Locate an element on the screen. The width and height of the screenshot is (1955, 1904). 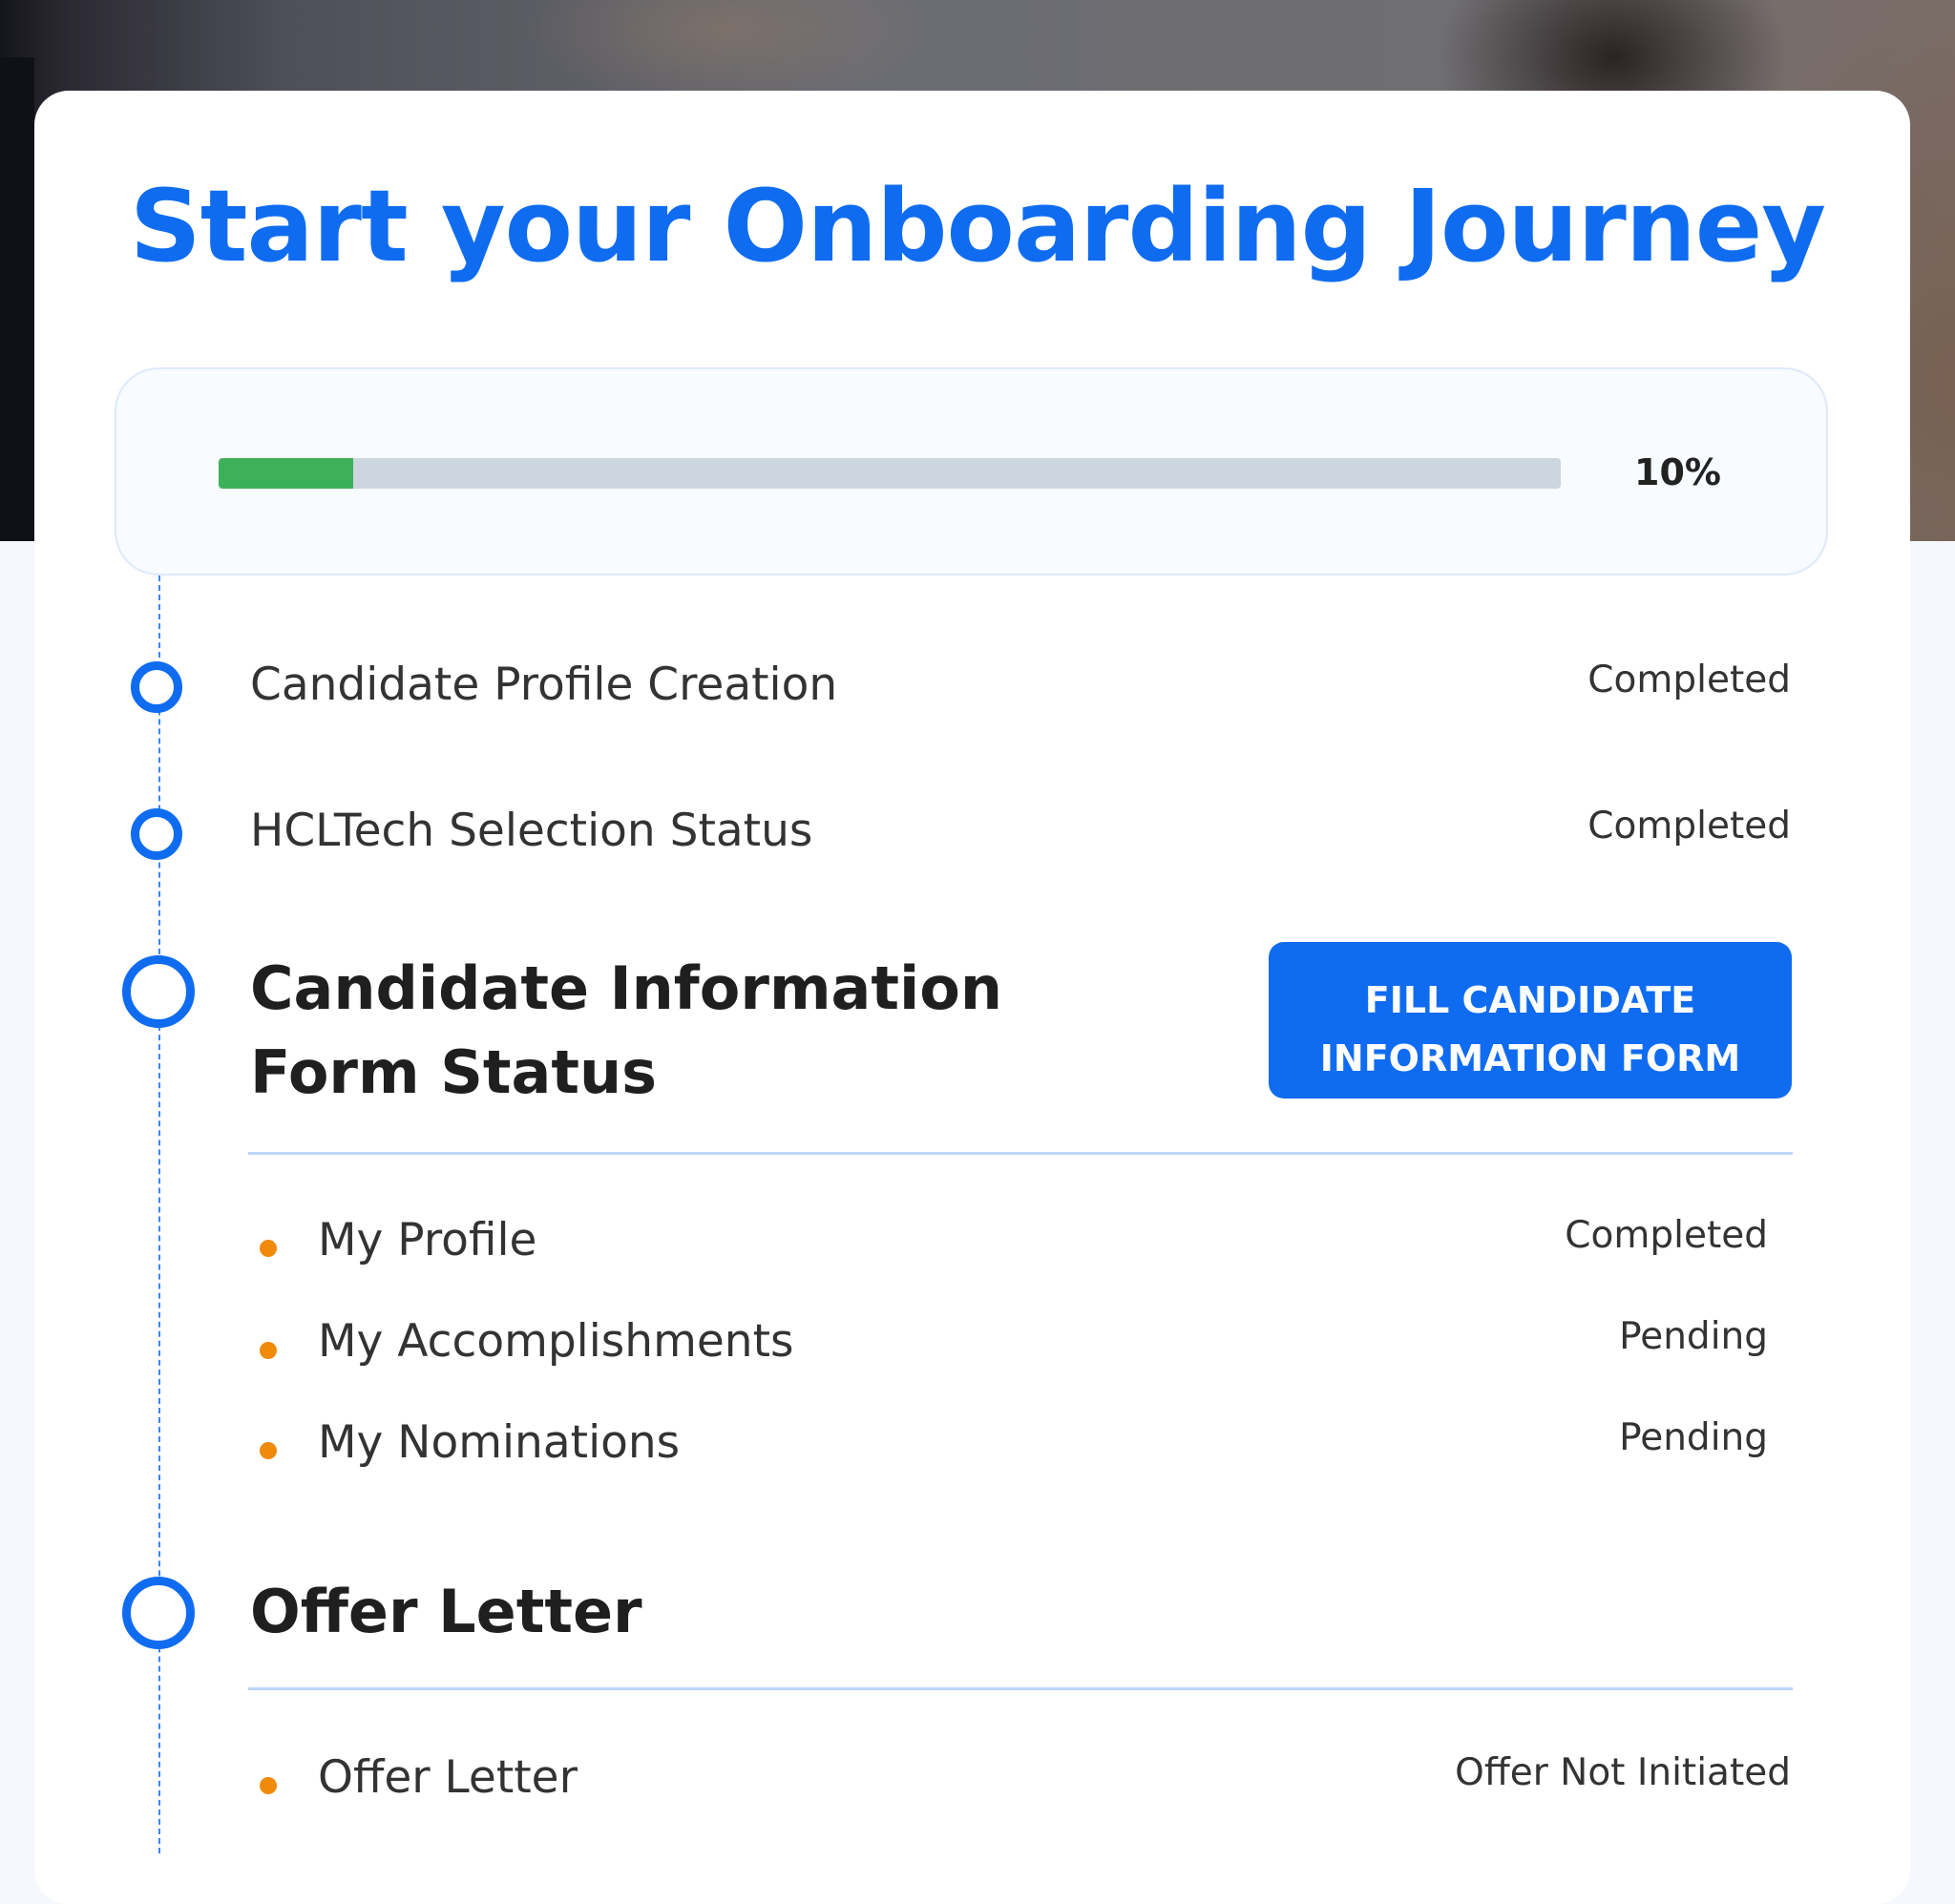
list-status-my-profile: Completed is located at coordinates (1666, 1235).